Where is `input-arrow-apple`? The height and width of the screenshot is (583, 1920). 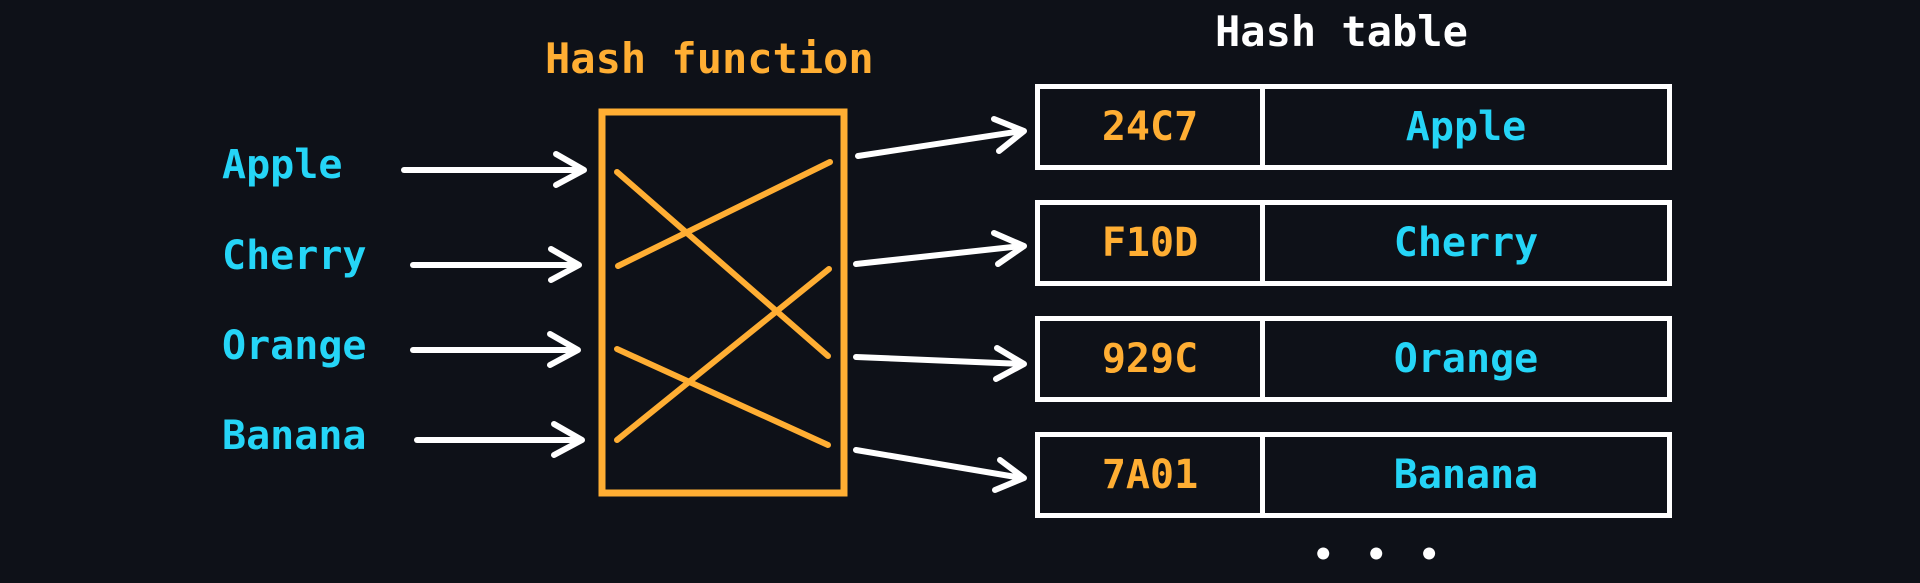 input-arrow-apple is located at coordinates (494, 169).